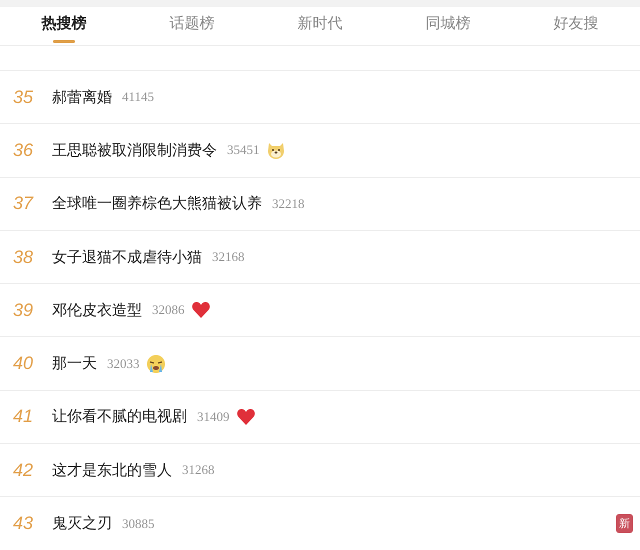 This screenshot has height=550, width=640. Describe the element at coordinates (138, 97) in the screenshot. I see `search-count: 41145` at that location.